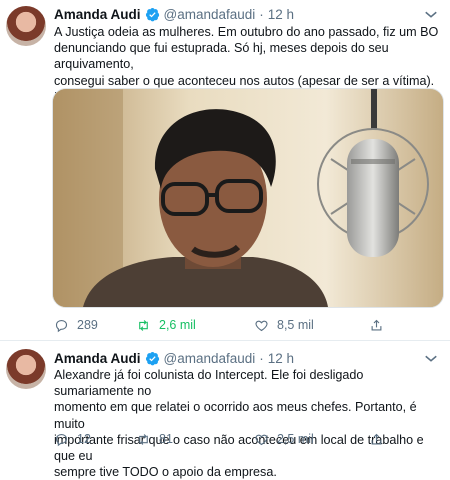  I want to click on like-count: 2,5 mil, so click(295, 439).